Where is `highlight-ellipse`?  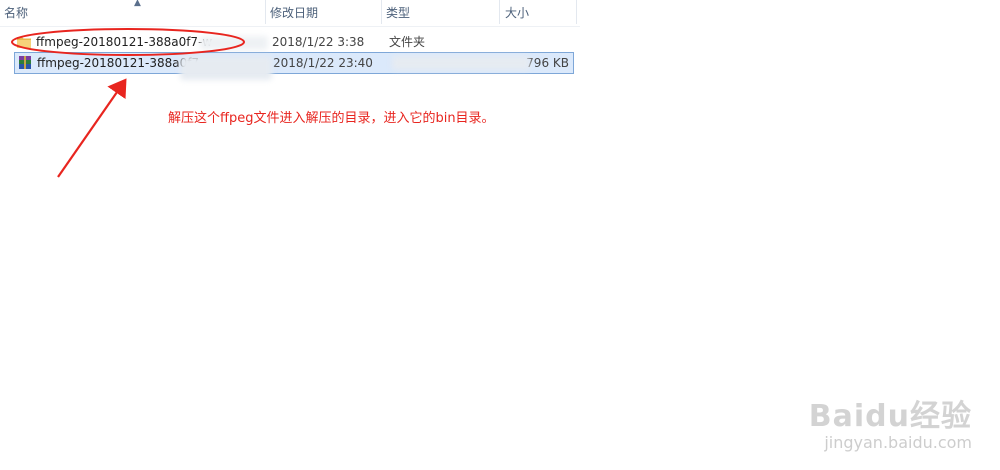
highlight-ellipse is located at coordinates (128, 42).